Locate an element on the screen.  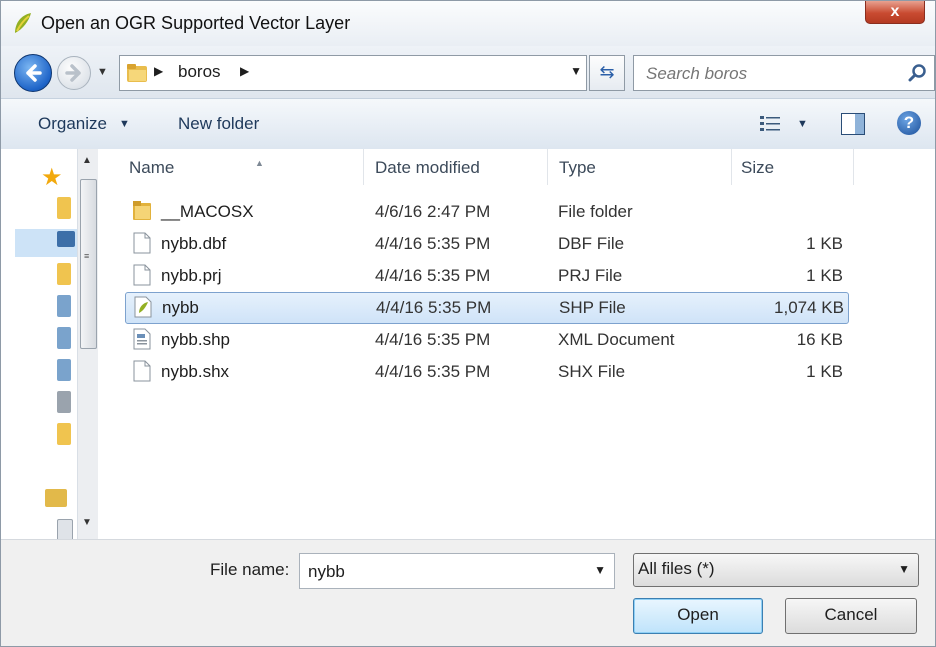
close-button: x is located at coordinates (895, 12).